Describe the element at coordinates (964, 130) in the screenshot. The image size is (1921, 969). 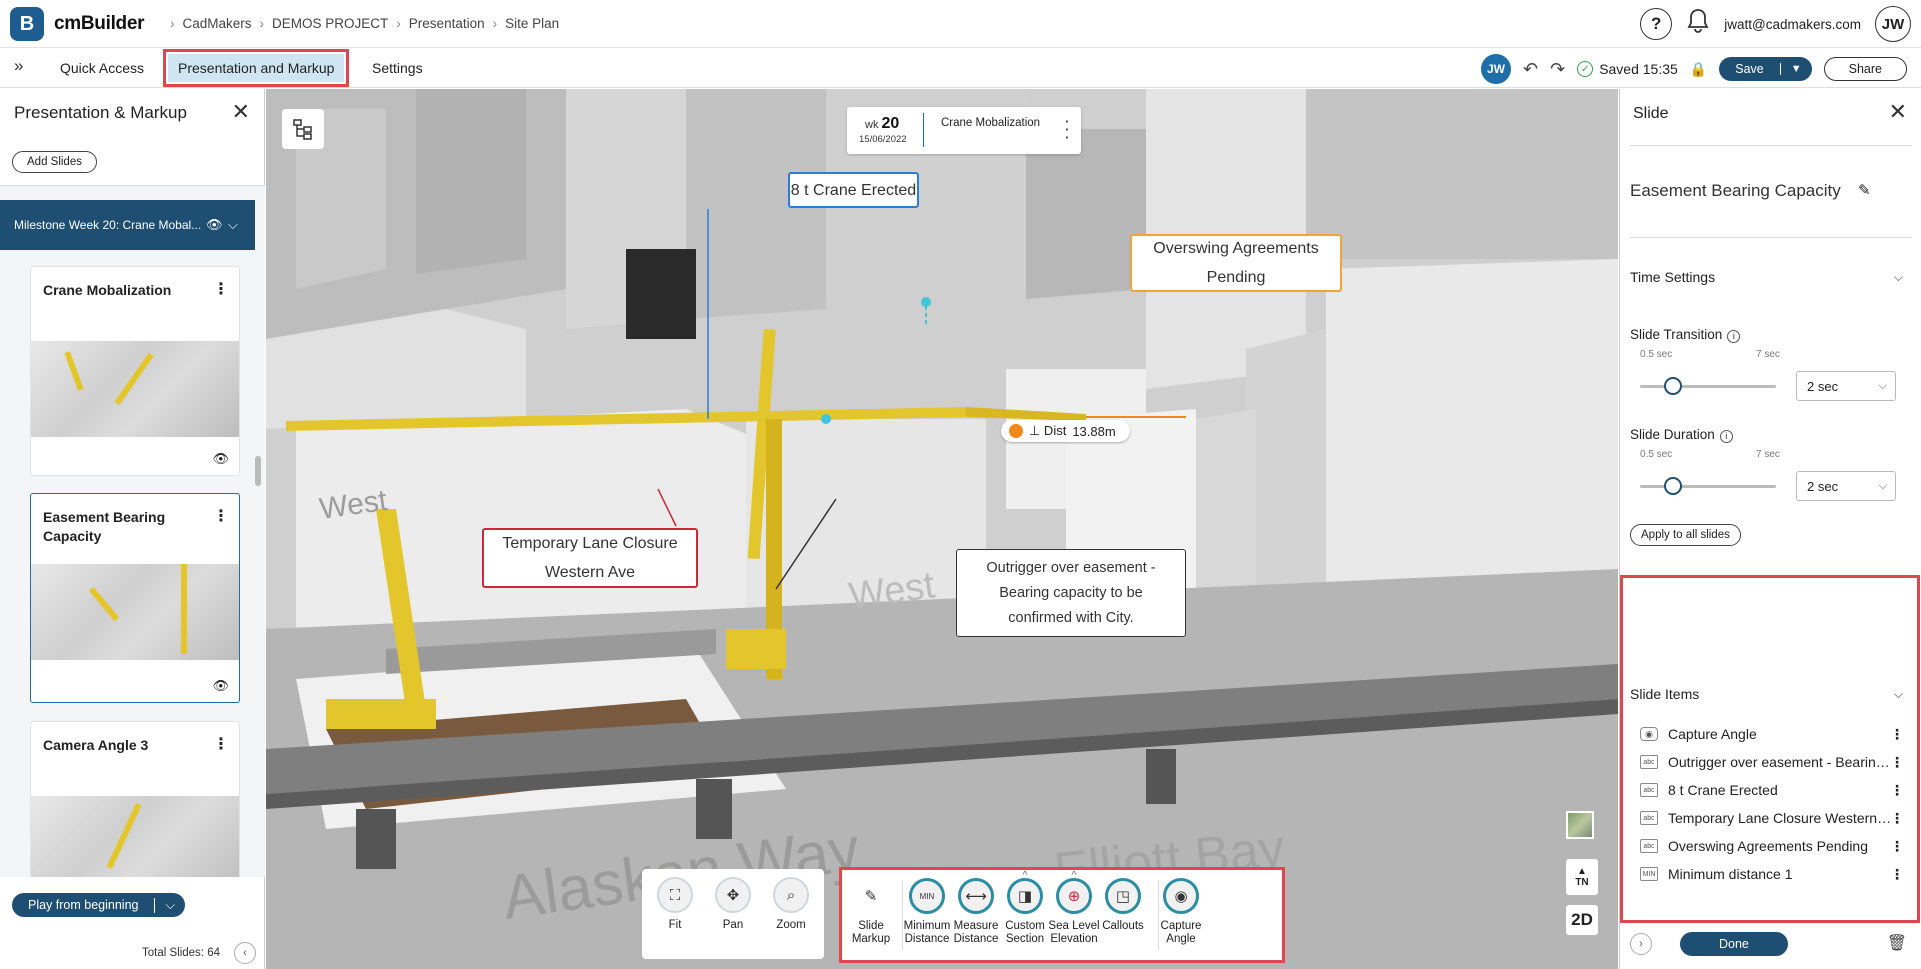
I see `timeline-card: wk 20 15/06/2022 Crane Mobalization · · ·` at that location.